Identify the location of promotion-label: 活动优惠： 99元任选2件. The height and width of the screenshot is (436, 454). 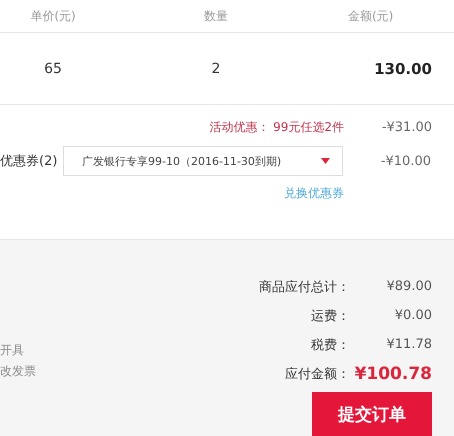
(276, 127).